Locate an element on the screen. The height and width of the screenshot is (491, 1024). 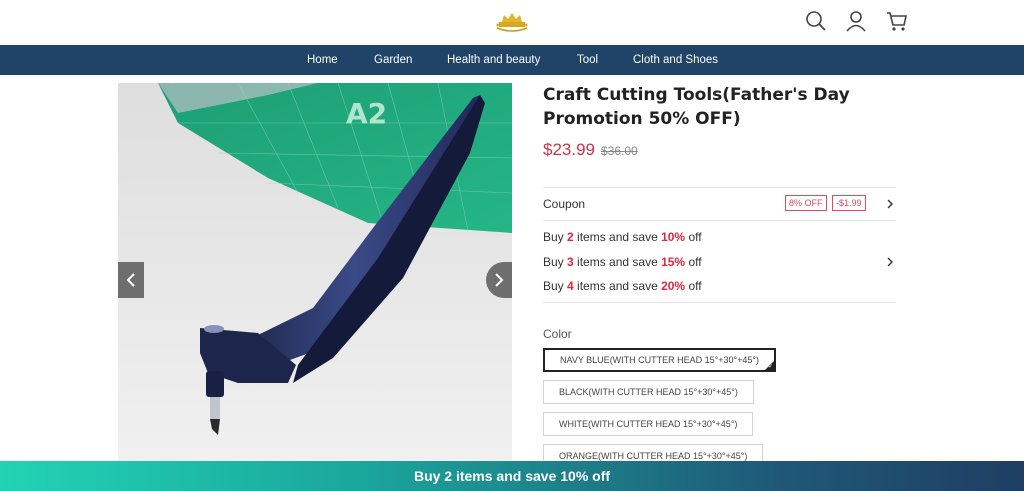
product-title-line2: Promotion 50% OFF) is located at coordinates (642, 119).